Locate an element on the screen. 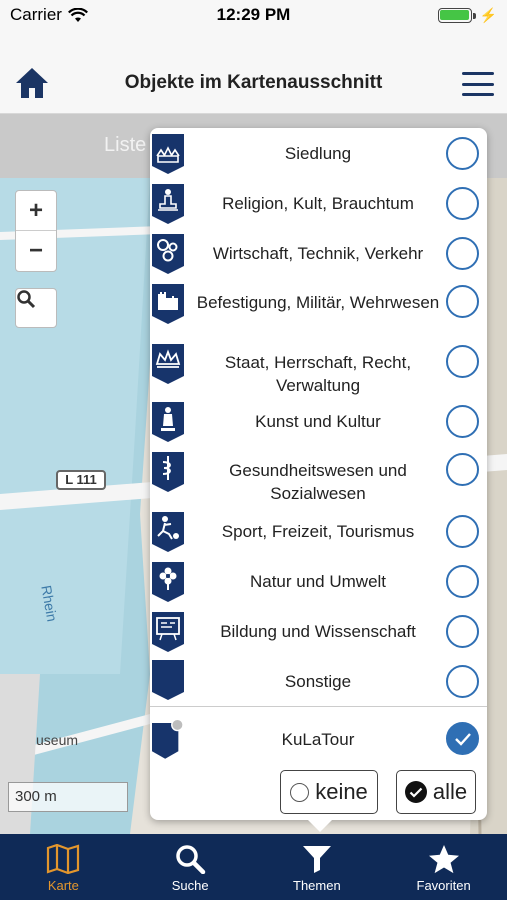  category-row: Sport, Freizeit, Tourismus is located at coordinates (318, 532).